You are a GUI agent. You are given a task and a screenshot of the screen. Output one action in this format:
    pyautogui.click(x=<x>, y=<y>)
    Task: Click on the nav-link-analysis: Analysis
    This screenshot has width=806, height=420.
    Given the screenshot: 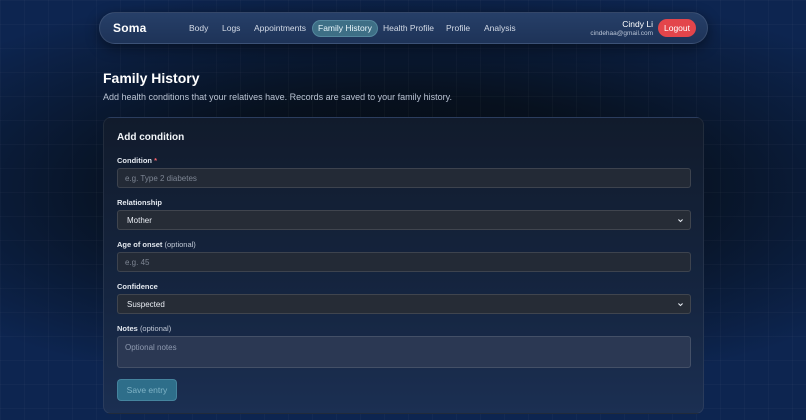 What is the action you would take?
    pyautogui.click(x=500, y=28)
    